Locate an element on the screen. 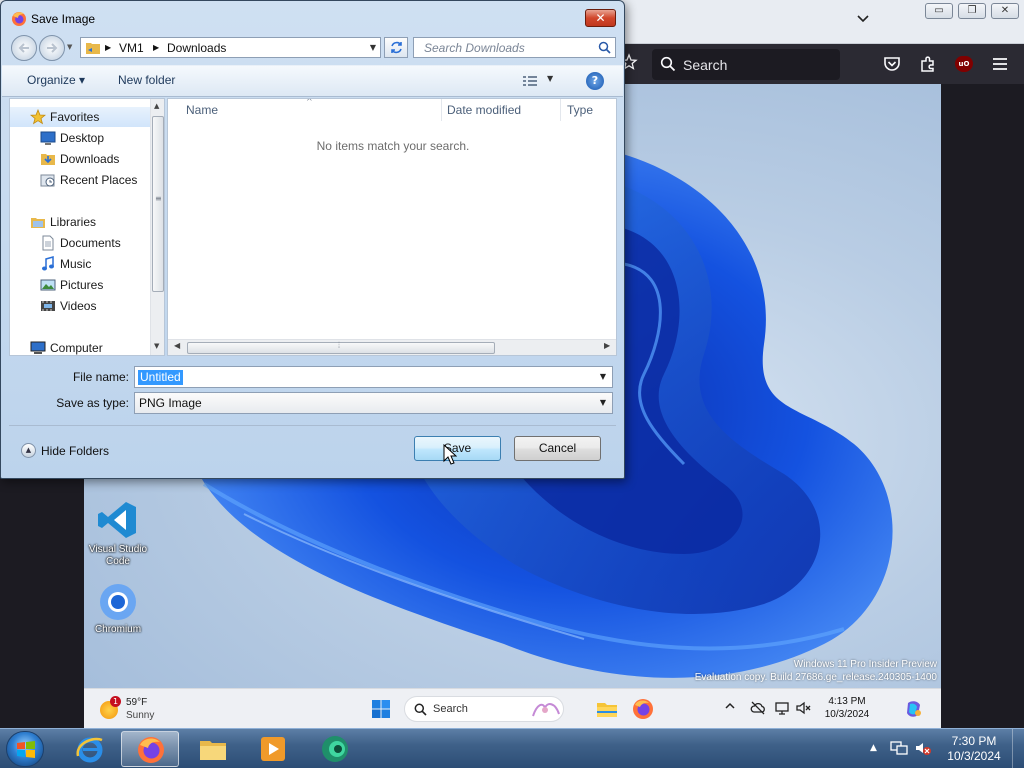  scroll-up-icon: ▲ is located at coordinates (156, 106).